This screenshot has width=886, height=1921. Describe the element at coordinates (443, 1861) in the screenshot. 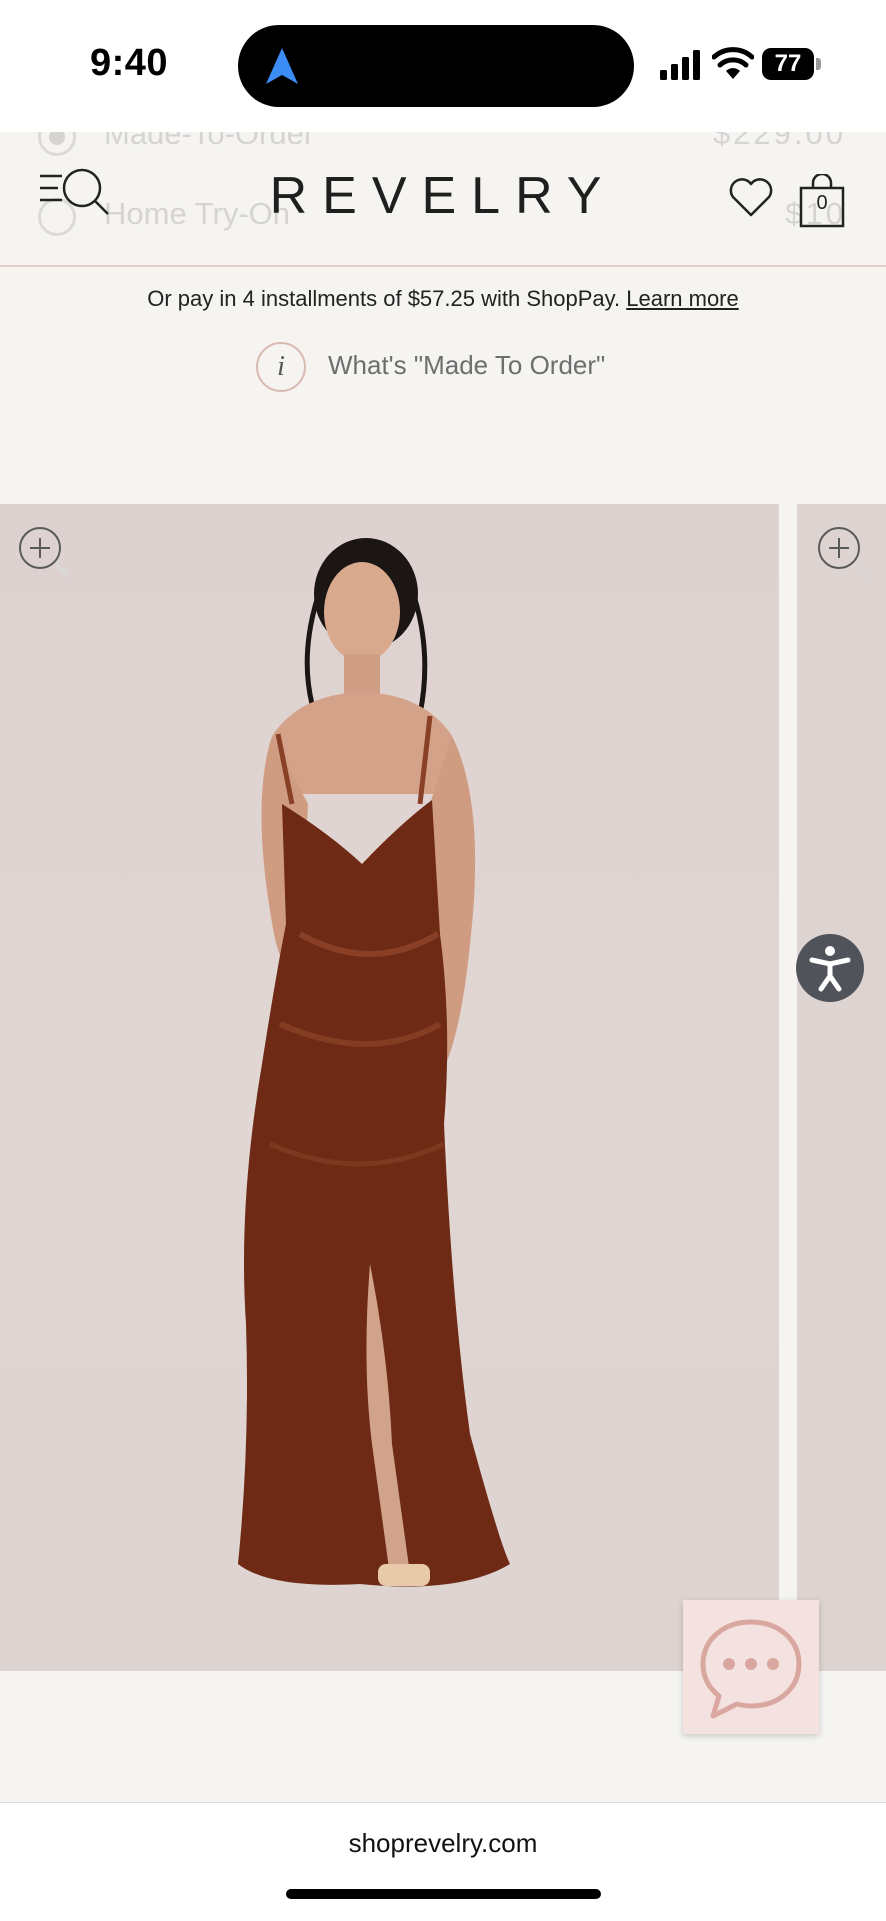

I see `browser-address-bar` at that location.